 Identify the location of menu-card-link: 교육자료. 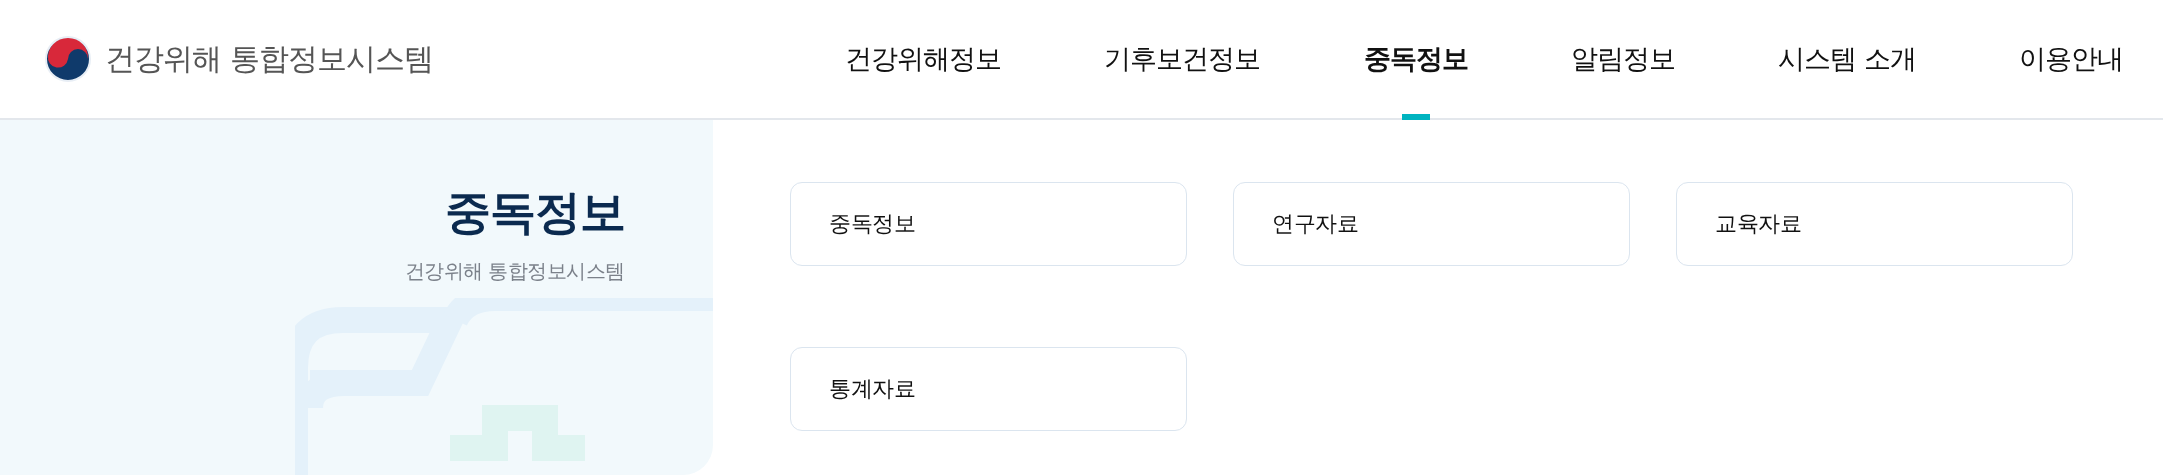
(1874, 224).